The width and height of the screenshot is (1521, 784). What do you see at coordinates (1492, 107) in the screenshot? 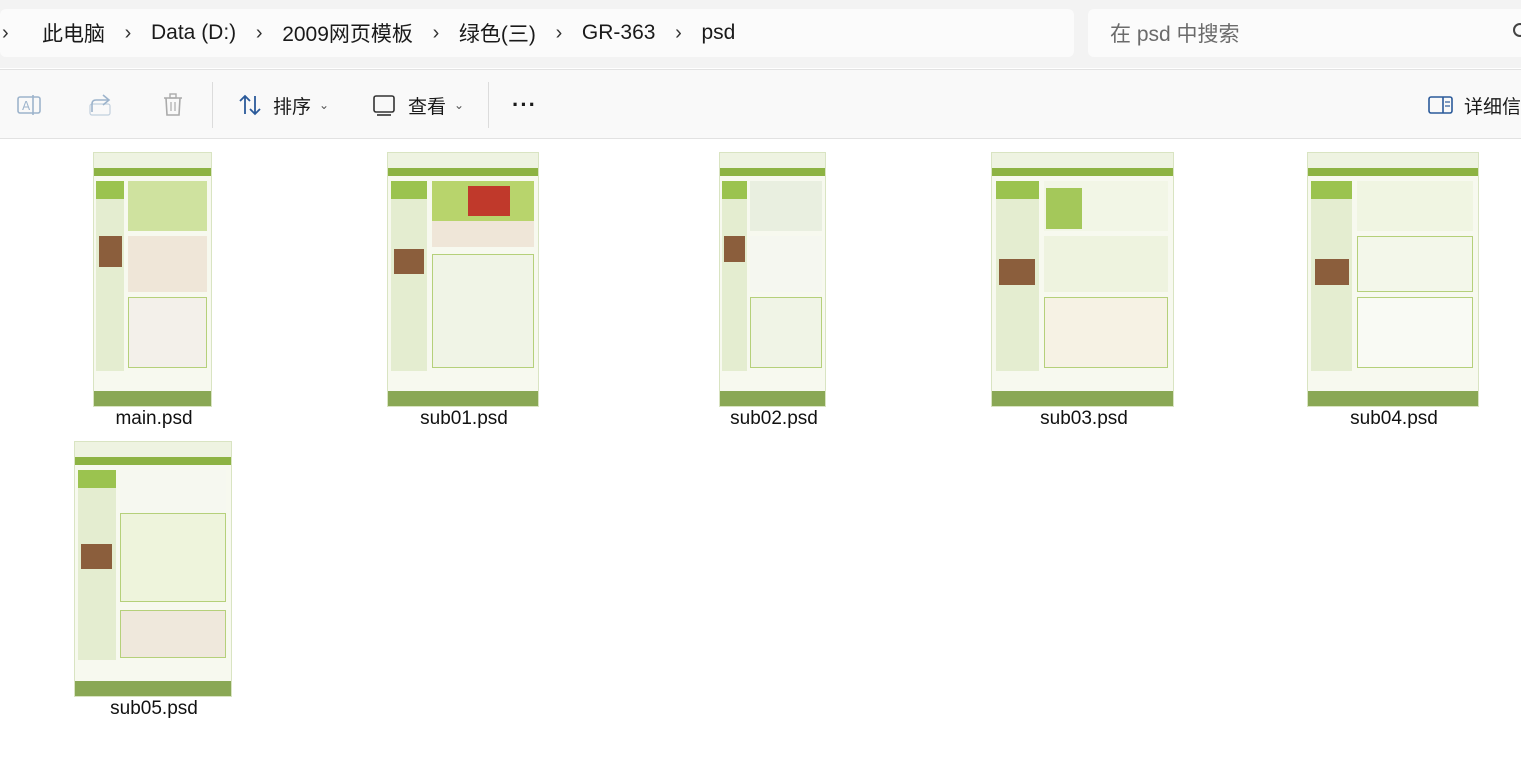
I see `details-label: 详细信` at bounding box center [1492, 107].